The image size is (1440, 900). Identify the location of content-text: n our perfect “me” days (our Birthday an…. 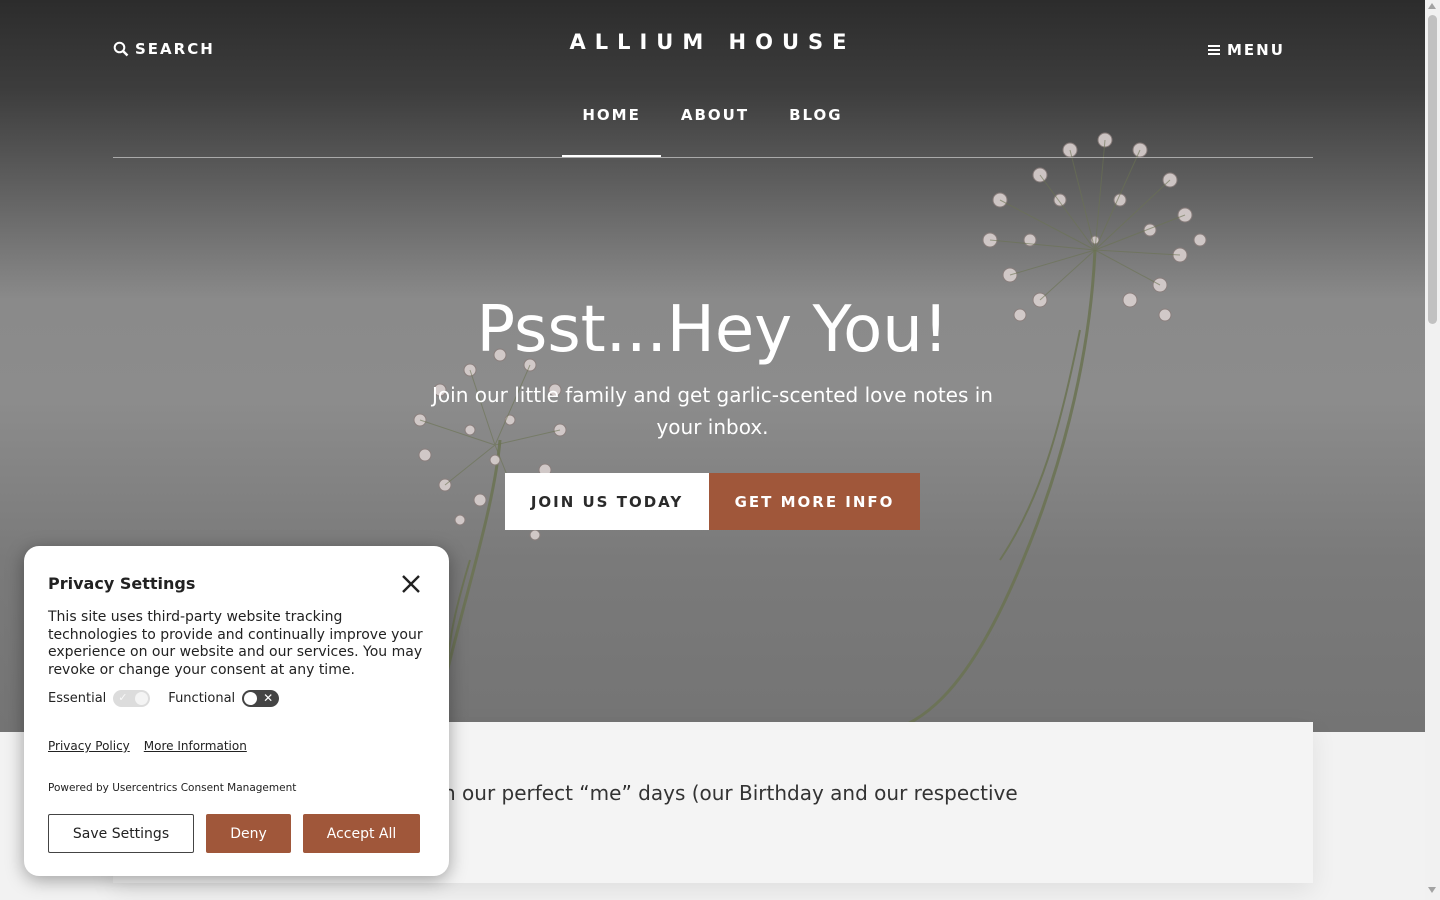
(730, 793).